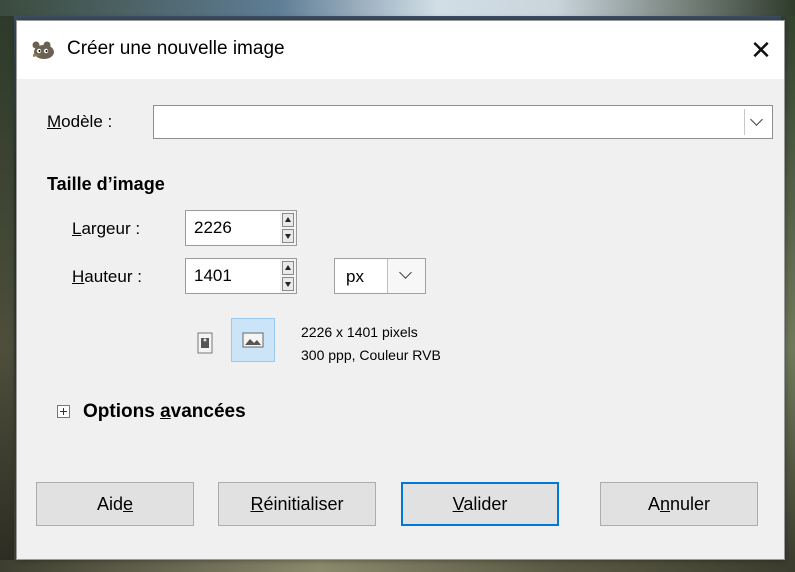 This screenshot has height=572, width=795. I want to click on landscape-orientation-button, so click(253, 340).